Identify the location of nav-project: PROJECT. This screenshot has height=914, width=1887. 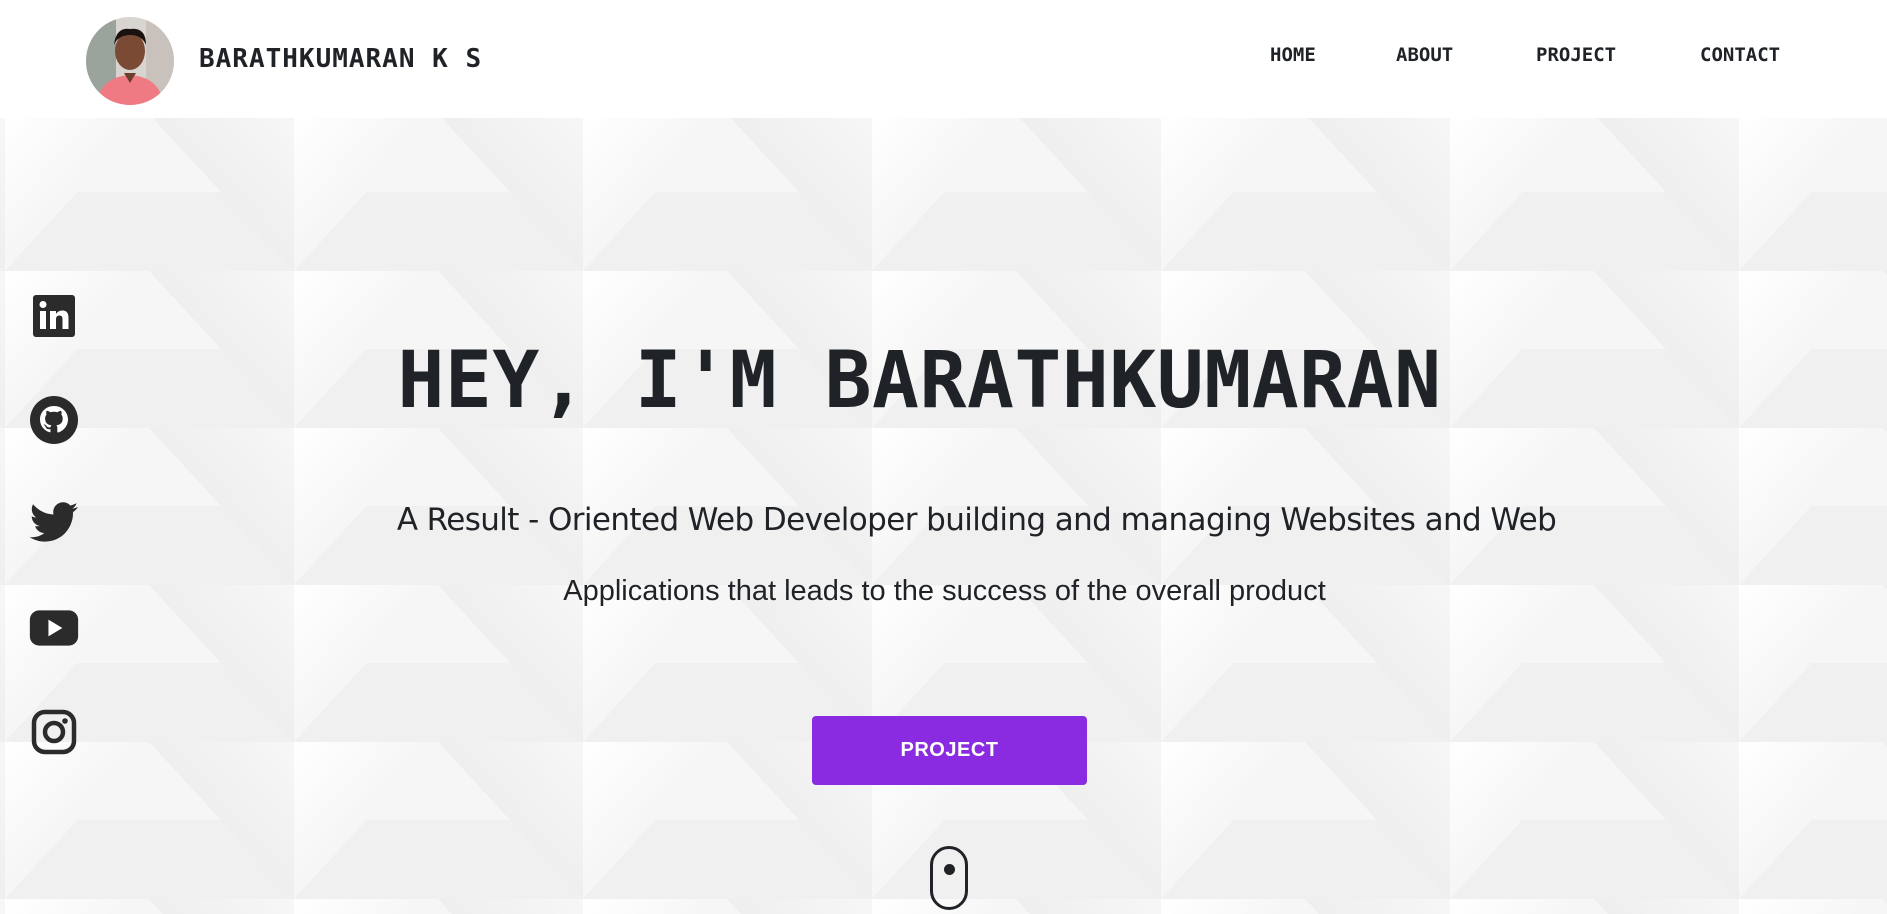
(1576, 55).